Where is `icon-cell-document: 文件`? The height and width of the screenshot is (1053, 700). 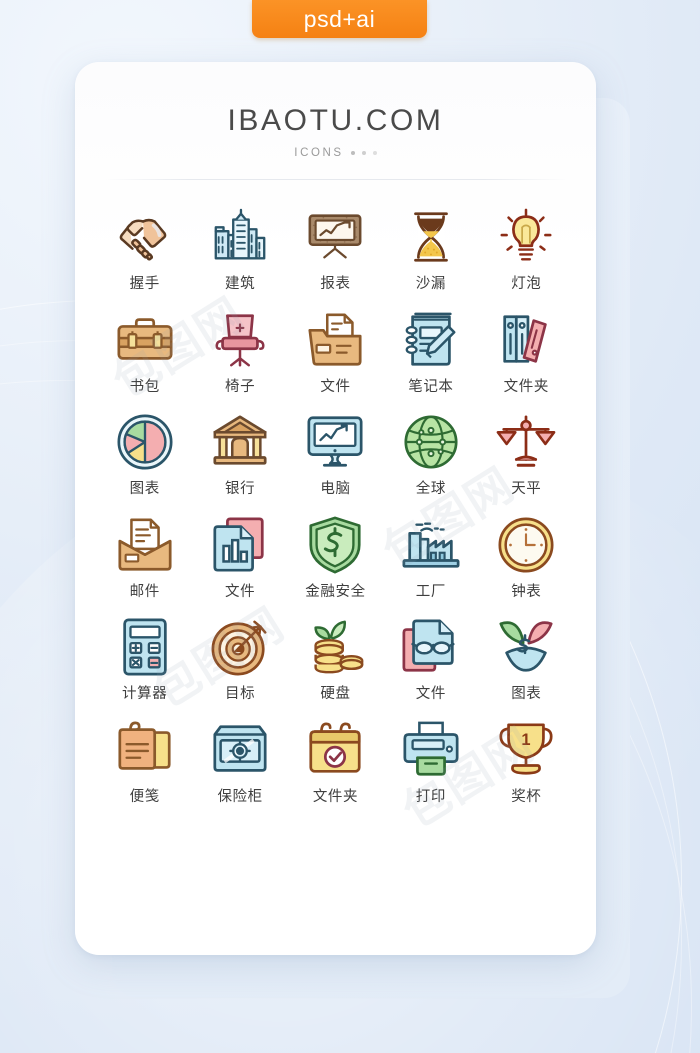
icon-cell-document: 文件 is located at coordinates (239, 557).